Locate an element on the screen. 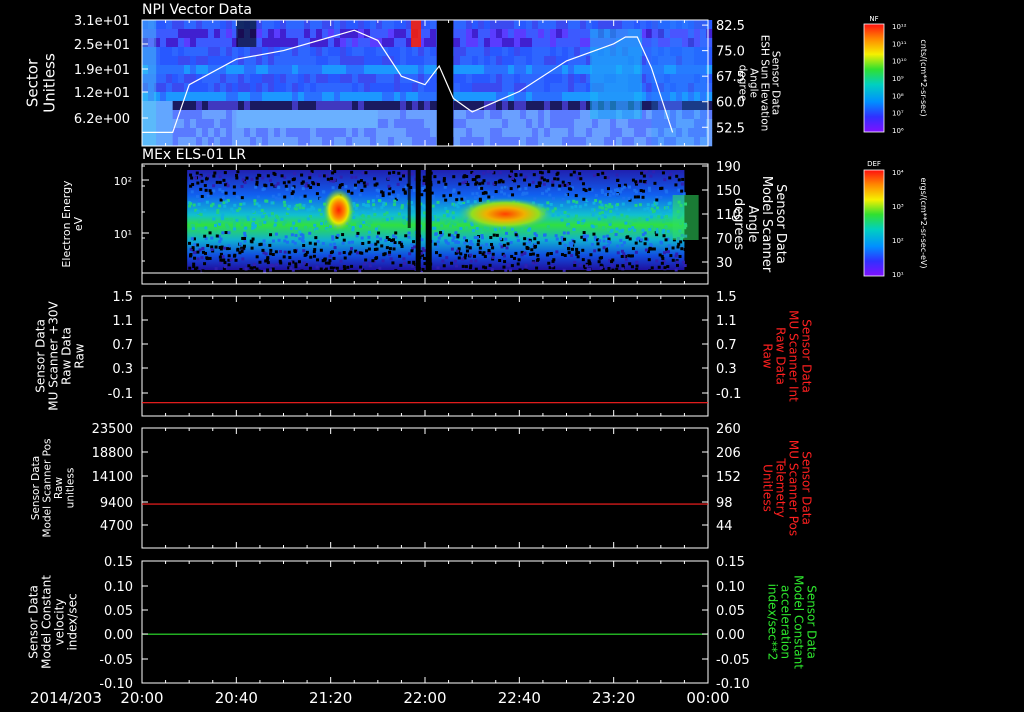  lp5-right-tick-3: 0.00 is located at coordinates (730, 635).